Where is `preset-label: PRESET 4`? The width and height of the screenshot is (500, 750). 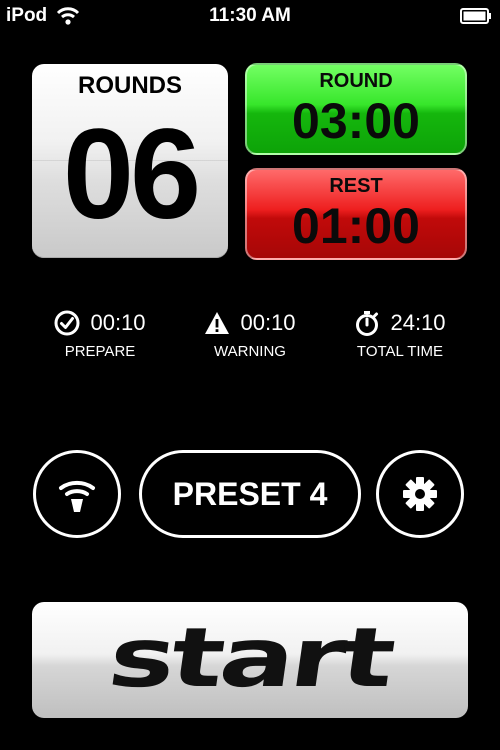 preset-label: PRESET 4 is located at coordinates (250, 493).